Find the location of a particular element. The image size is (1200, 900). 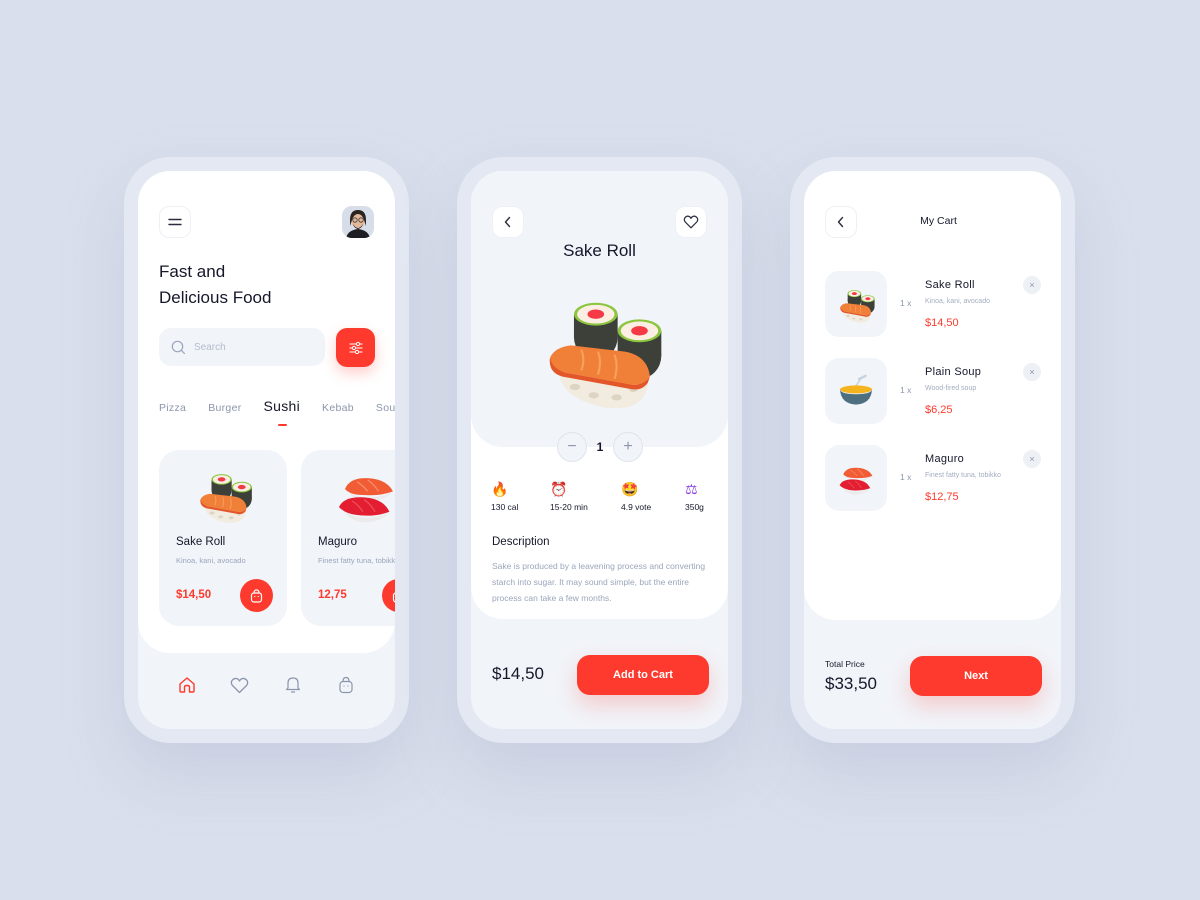

cart-item-name: Sake Roll is located at coordinates (950, 285).